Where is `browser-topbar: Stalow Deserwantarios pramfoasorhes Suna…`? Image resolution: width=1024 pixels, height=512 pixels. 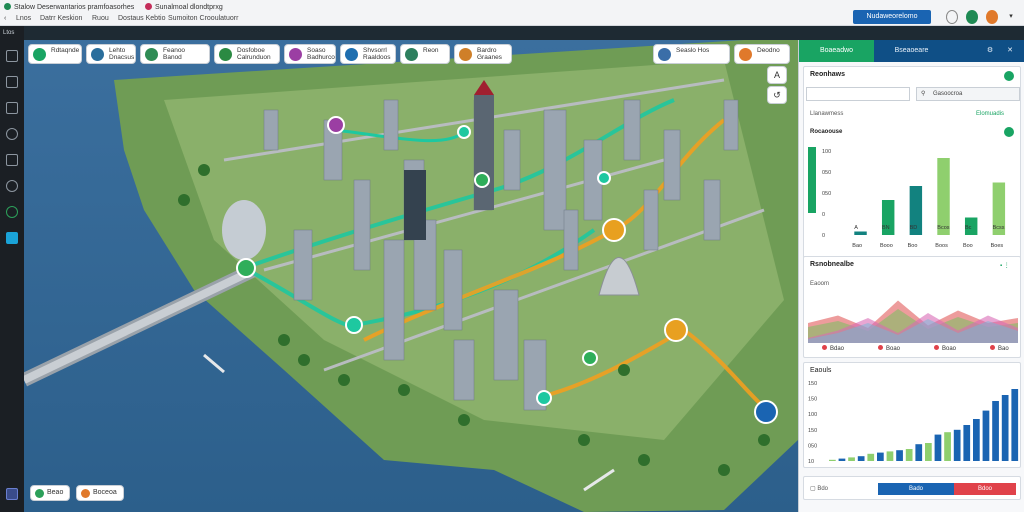
browser-topbar: Stalow Deserwantarios pramfoasorhes Suna… is located at coordinates (512, 13).